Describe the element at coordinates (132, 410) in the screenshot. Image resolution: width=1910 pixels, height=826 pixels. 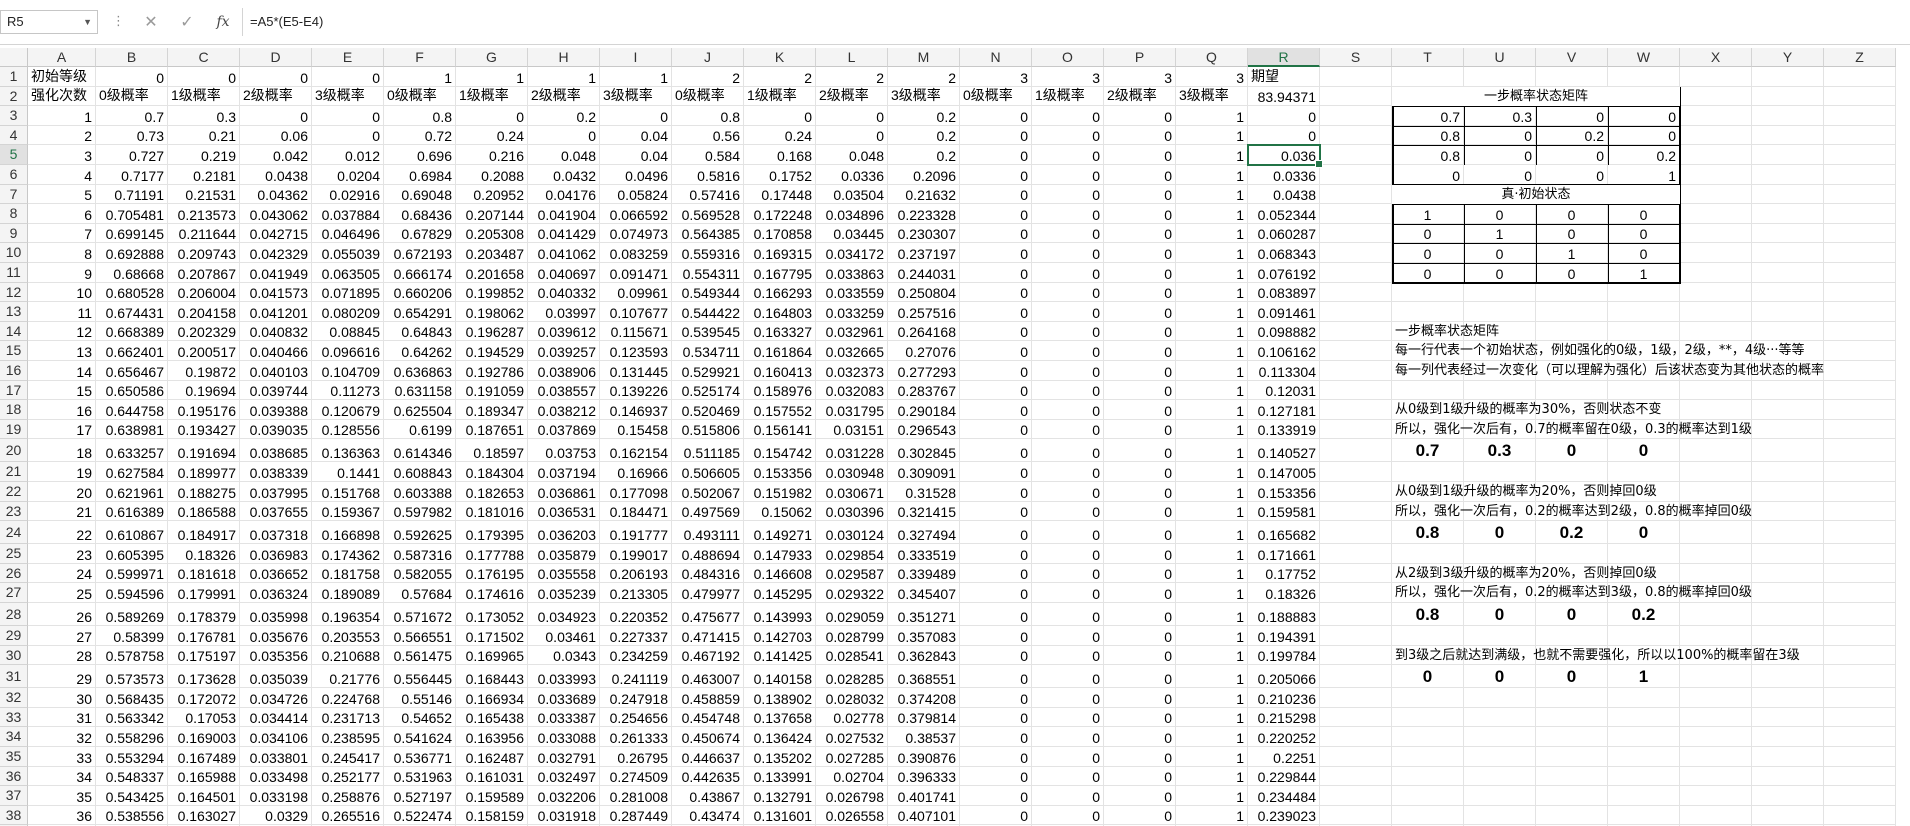
I see `cell-B18: 0.644758` at that location.